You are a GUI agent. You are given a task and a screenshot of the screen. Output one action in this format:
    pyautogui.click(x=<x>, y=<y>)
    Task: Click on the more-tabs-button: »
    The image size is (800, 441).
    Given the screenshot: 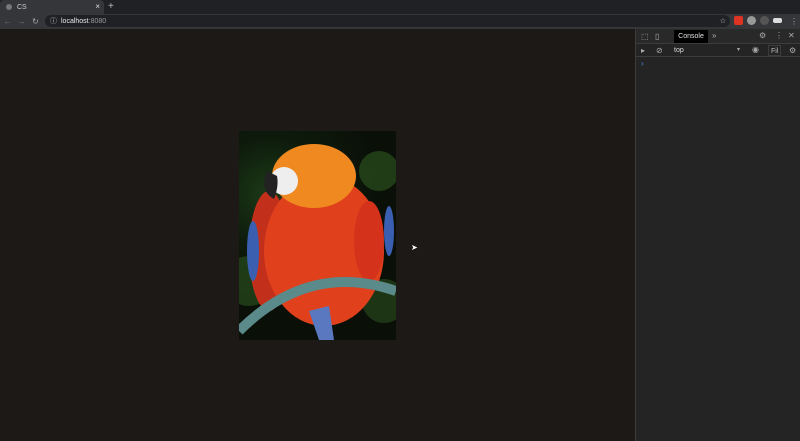 What is the action you would take?
    pyautogui.click(x=714, y=35)
    